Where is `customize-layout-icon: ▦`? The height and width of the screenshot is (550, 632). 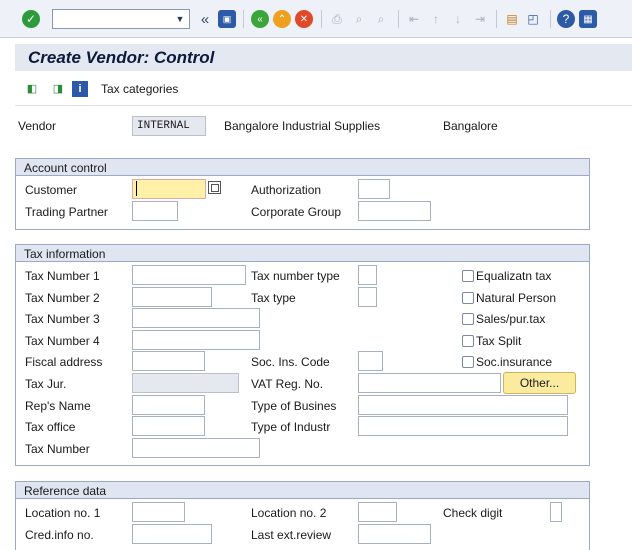
customize-layout-icon: ▦ is located at coordinates (588, 19).